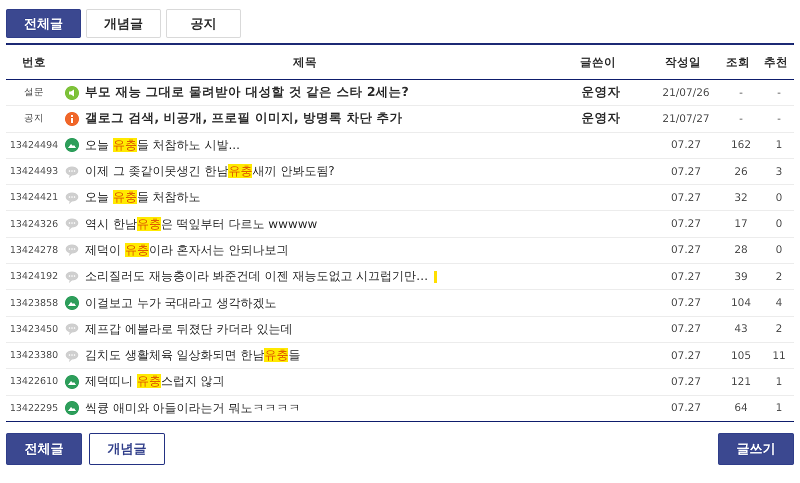  I want to click on speaker-icon, so click(72, 93).